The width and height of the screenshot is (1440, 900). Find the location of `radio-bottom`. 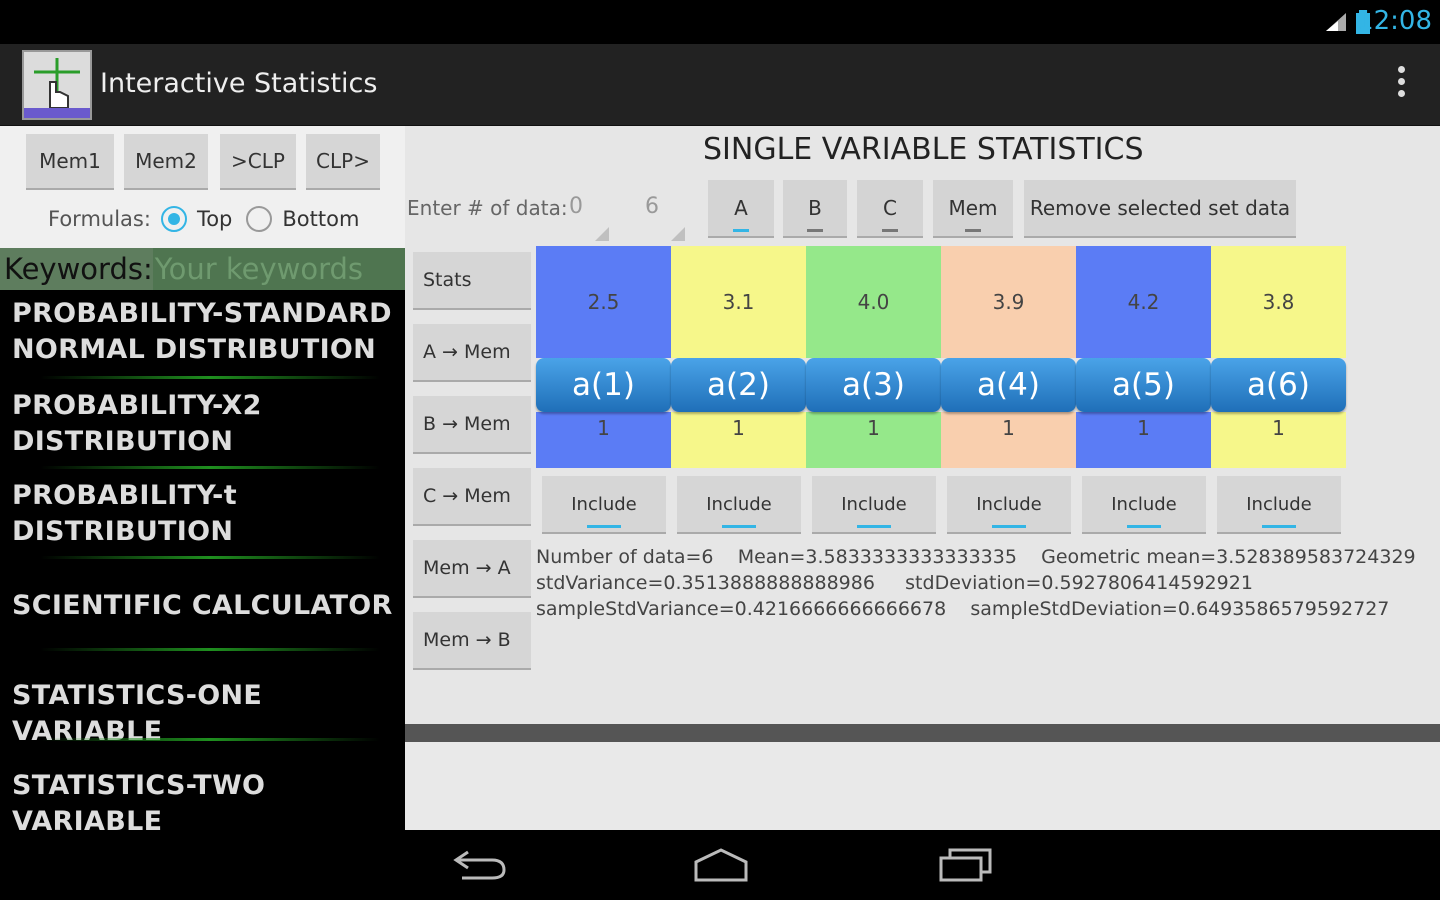

radio-bottom is located at coordinates (259, 219).